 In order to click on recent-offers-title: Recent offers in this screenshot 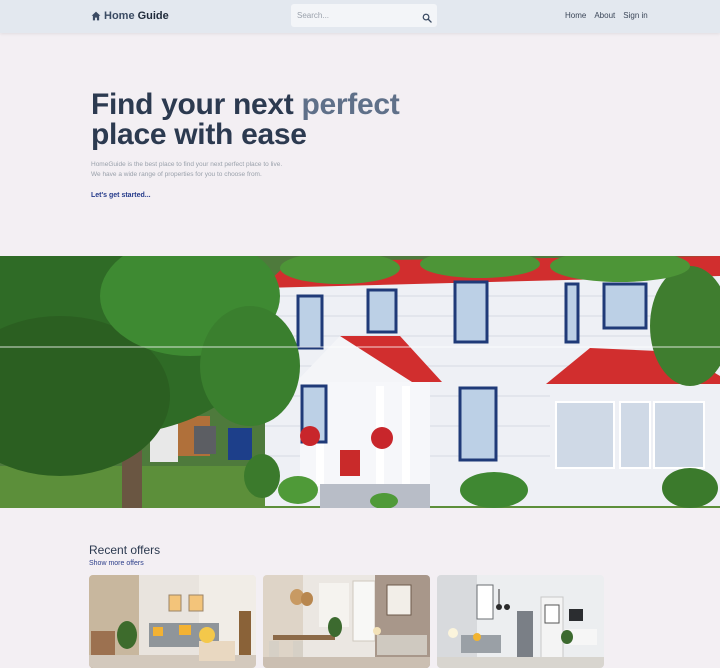, I will do `click(125, 550)`.